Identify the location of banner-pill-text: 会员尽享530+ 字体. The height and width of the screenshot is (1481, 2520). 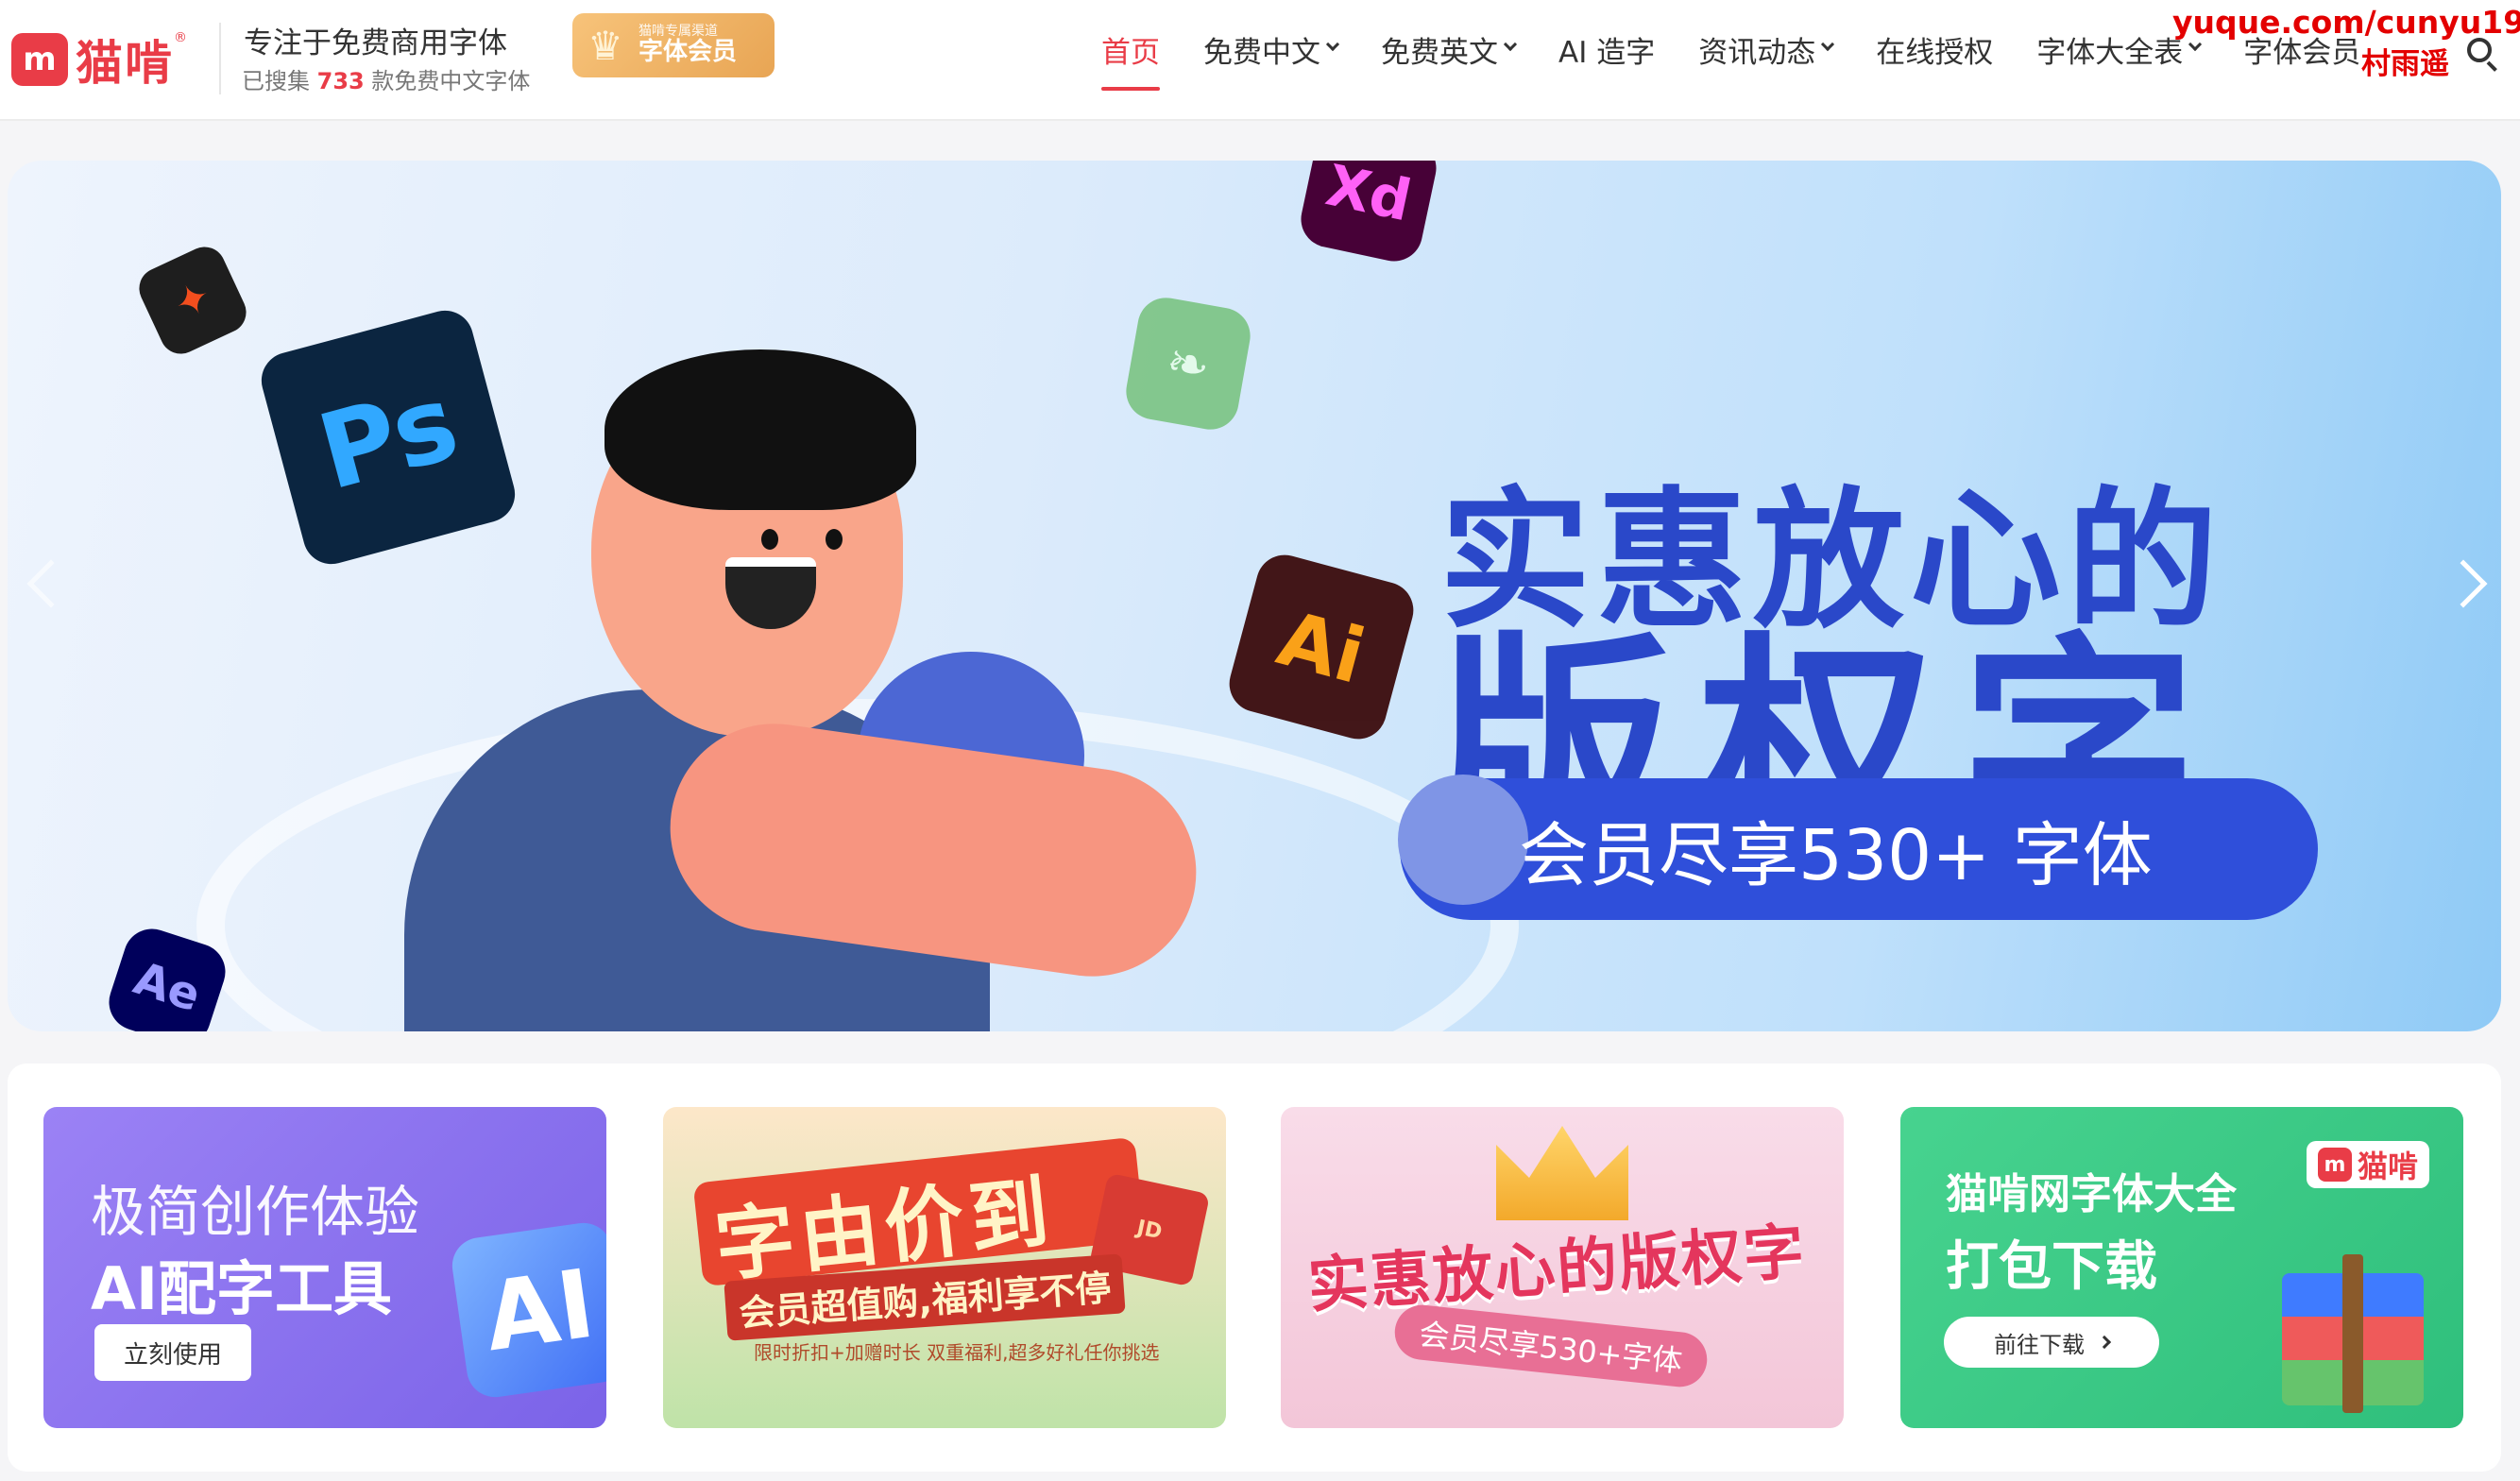
(1836, 855).